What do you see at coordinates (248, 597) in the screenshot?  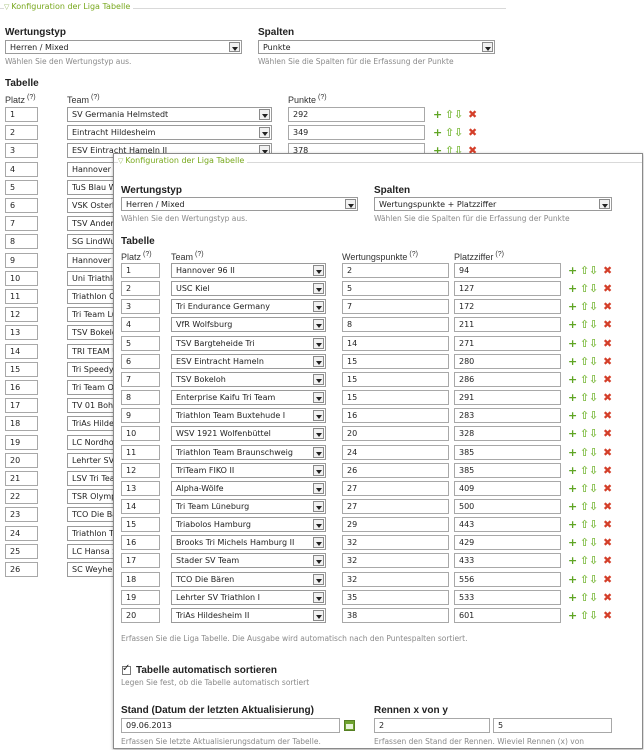 I see `team-select: Lehrter SV Triathlon I` at bounding box center [248, 597].